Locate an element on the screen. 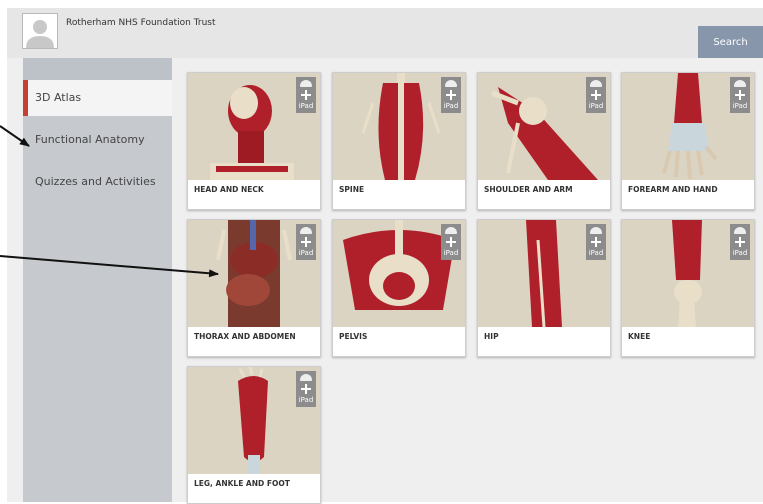 This screenshot has width=763, height=504. arrow-to-functional-anatomy is located at coordinates (15, 136).